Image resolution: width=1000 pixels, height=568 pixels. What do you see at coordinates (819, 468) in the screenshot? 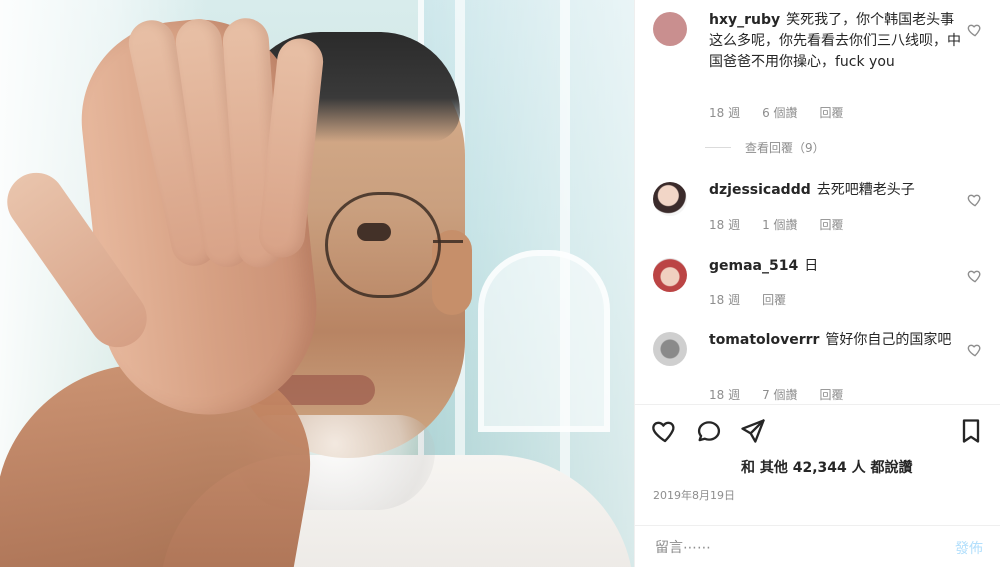
I see `likes-count: 42,344` at bounding box center [819, 468].